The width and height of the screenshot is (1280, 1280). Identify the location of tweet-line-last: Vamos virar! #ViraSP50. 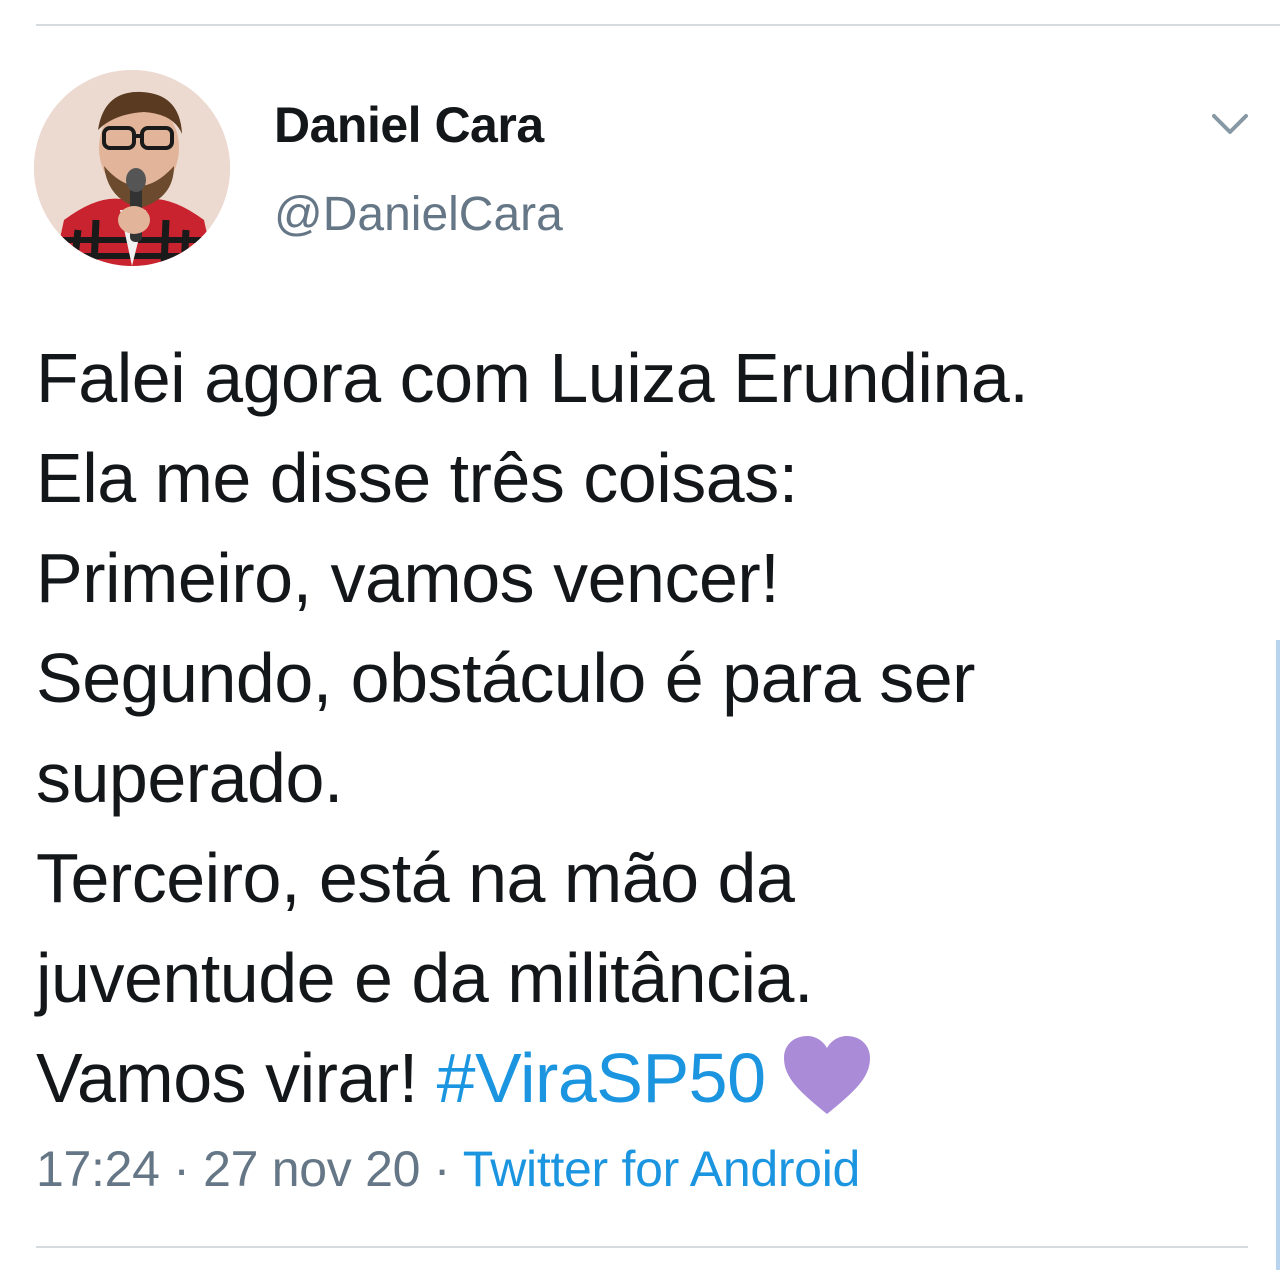
(646, 1078).